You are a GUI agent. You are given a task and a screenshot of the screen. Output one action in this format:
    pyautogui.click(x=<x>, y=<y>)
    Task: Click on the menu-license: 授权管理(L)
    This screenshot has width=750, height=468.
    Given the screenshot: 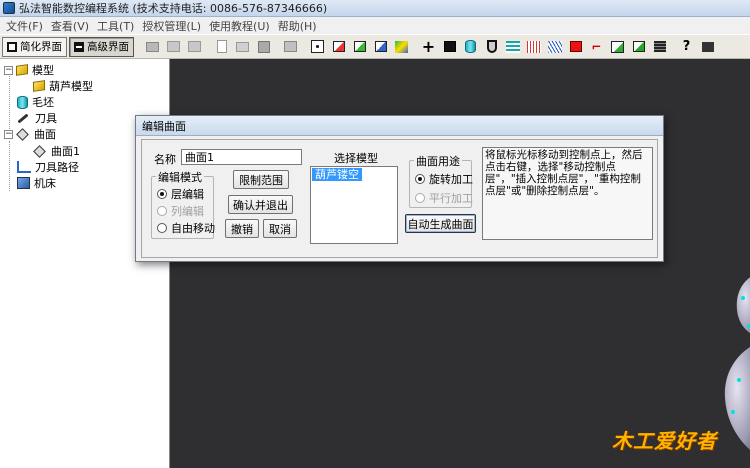 What is the action you would take?
    pyautogui.click(x=173, y=26)
    